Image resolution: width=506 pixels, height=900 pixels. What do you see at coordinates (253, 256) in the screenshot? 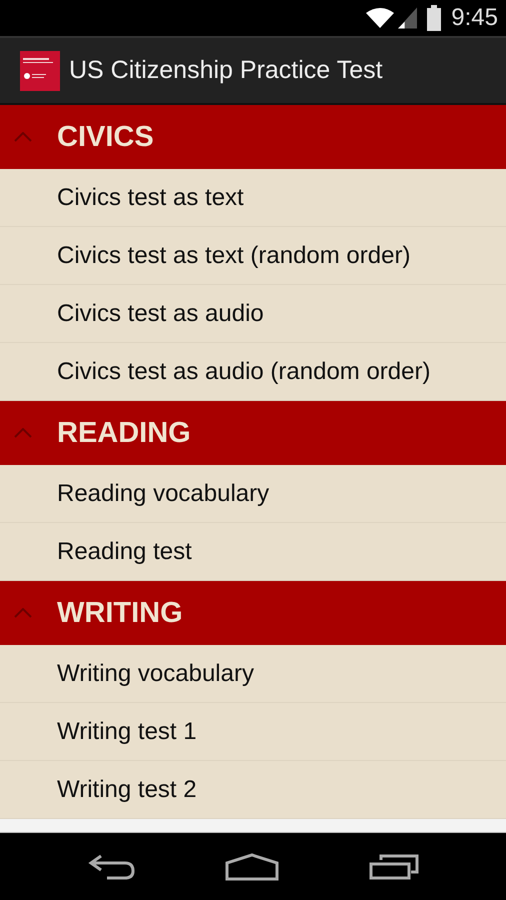
I see `list-item: Civics test as text (random order)` at bounding box center [253, 256].